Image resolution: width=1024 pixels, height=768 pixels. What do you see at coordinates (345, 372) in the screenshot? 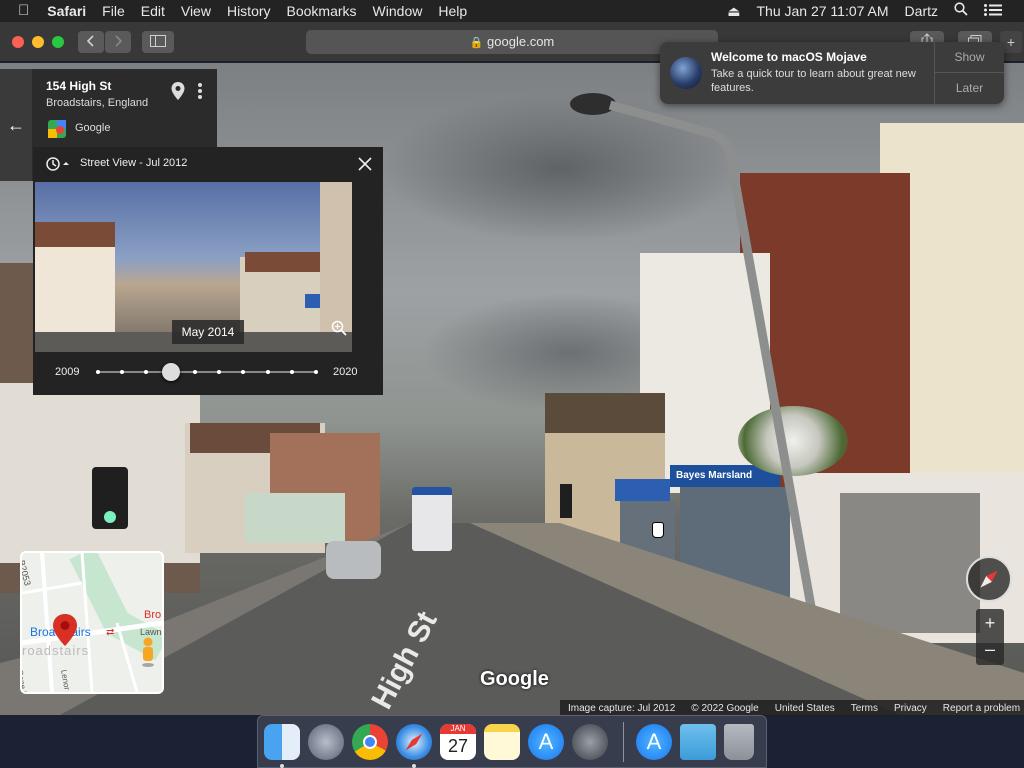
I see `timeline-end-label: 2020` at bounding box center [345, 372].